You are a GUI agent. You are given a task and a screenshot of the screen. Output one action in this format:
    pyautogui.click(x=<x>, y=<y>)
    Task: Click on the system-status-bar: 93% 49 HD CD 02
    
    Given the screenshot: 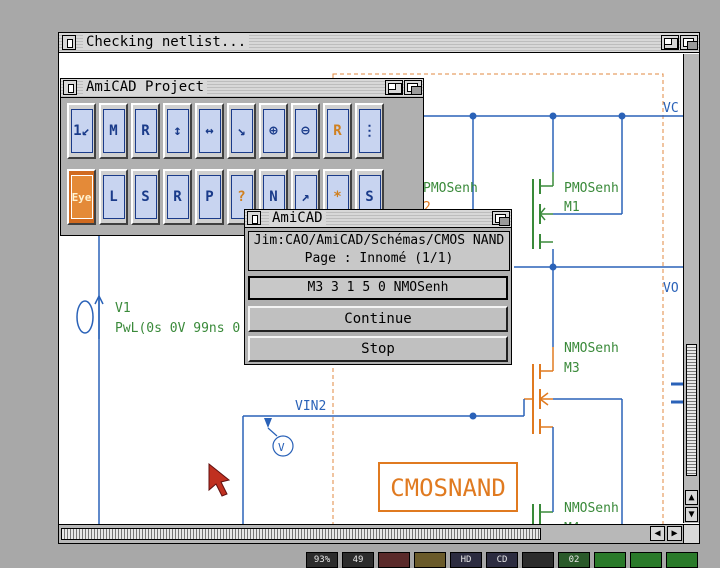 What is the action you would take?
    pyautogui.click(x=502, y=560)
    